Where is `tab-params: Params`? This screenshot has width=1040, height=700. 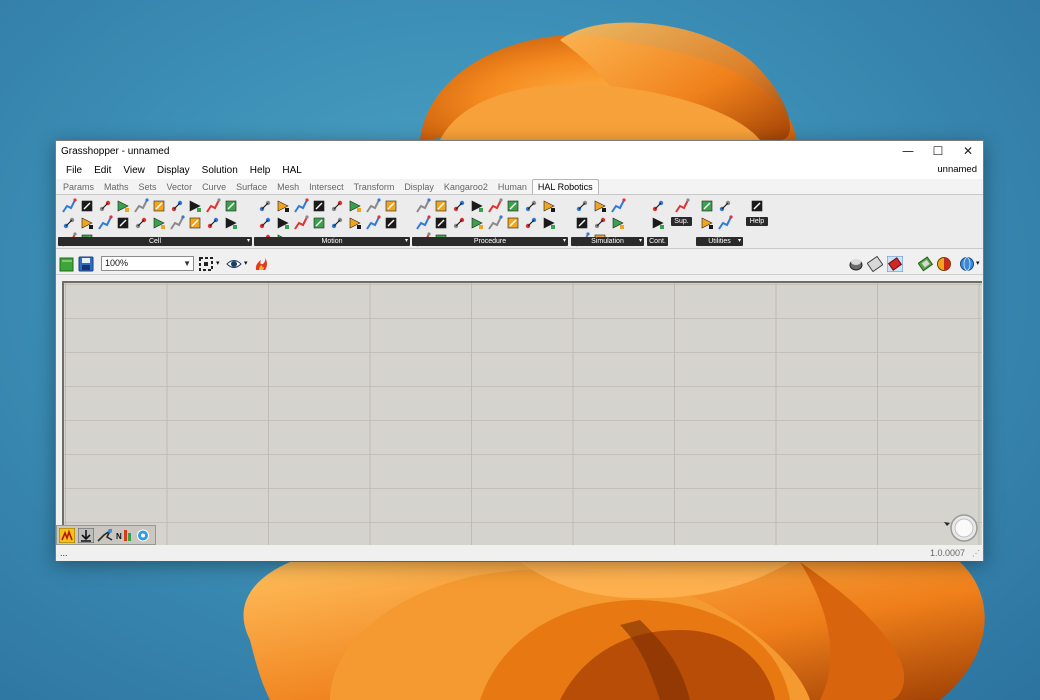 tab-params: Params is located at coordinates (78, 187).